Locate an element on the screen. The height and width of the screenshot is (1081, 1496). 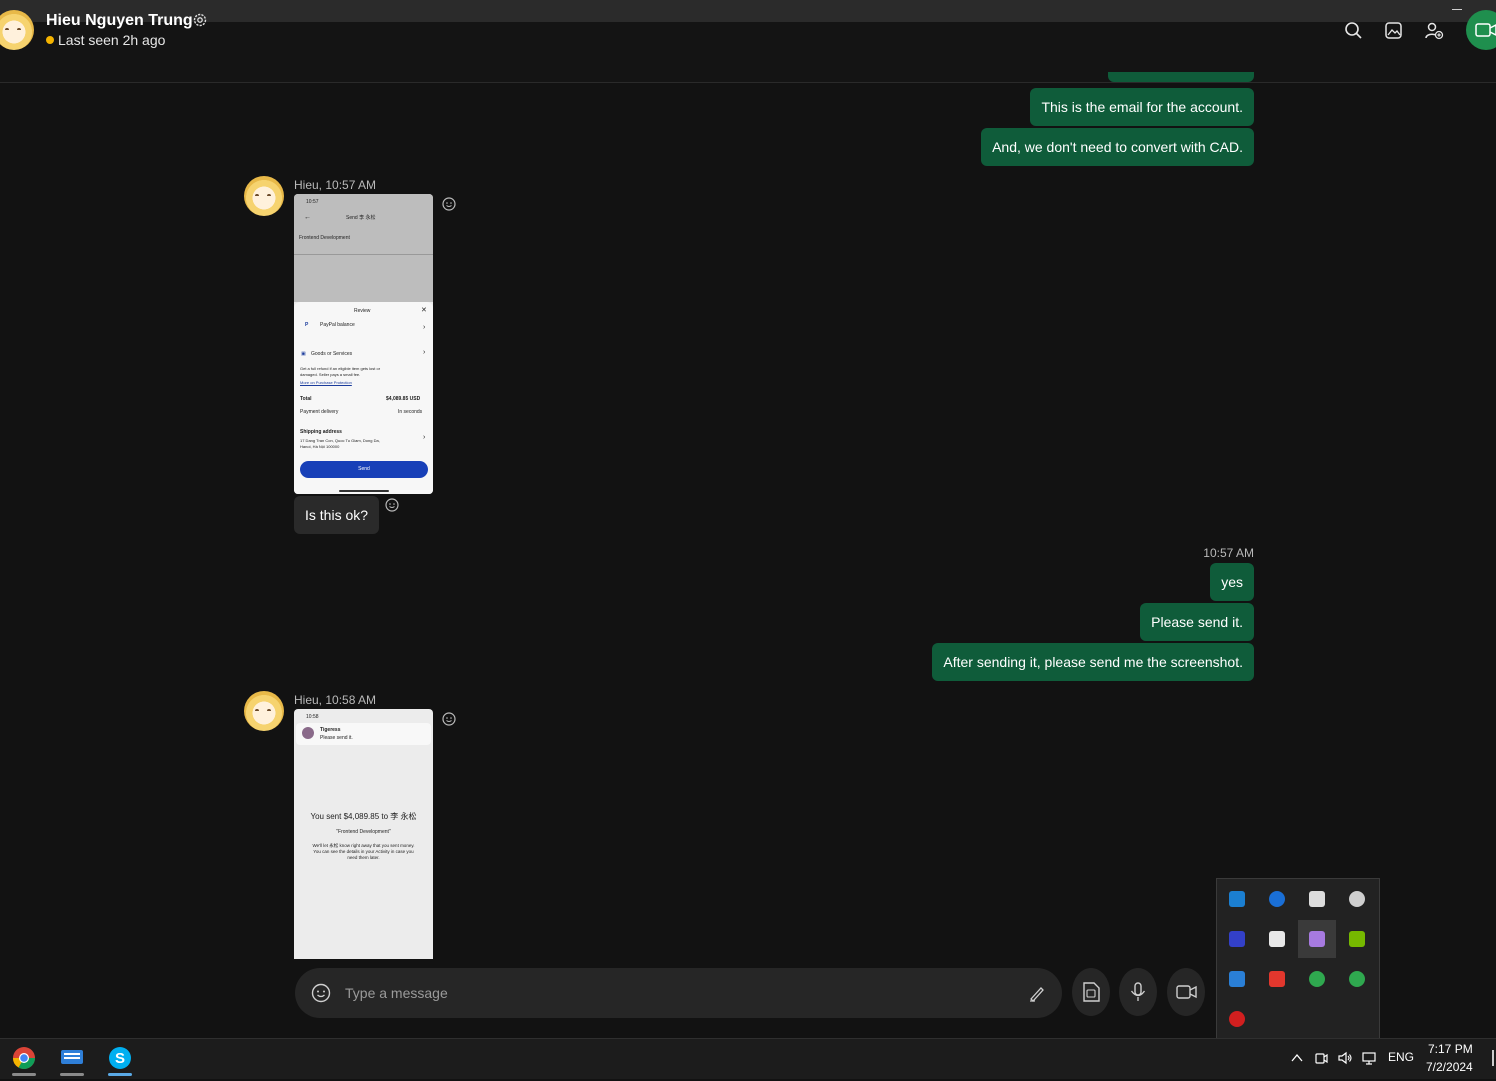
video-message-icon is located at coordinates (1186, 992).